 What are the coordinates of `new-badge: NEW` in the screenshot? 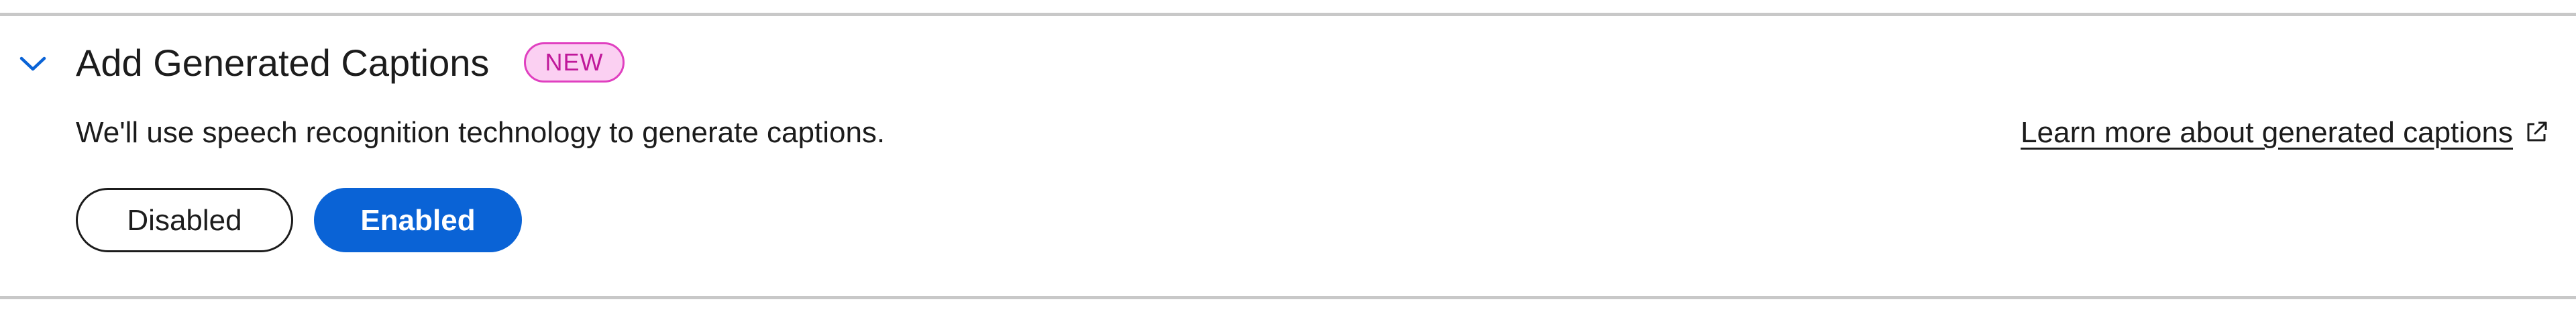 It's located at (574, 62).